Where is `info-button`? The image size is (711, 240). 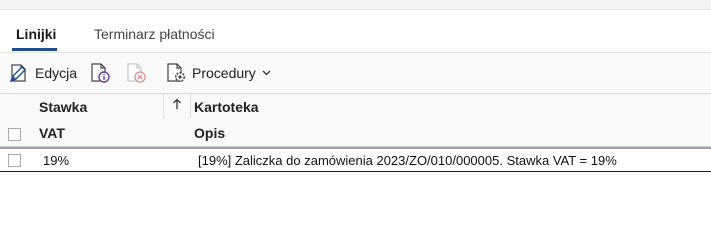 info-button is located at coordinates (100, 73).